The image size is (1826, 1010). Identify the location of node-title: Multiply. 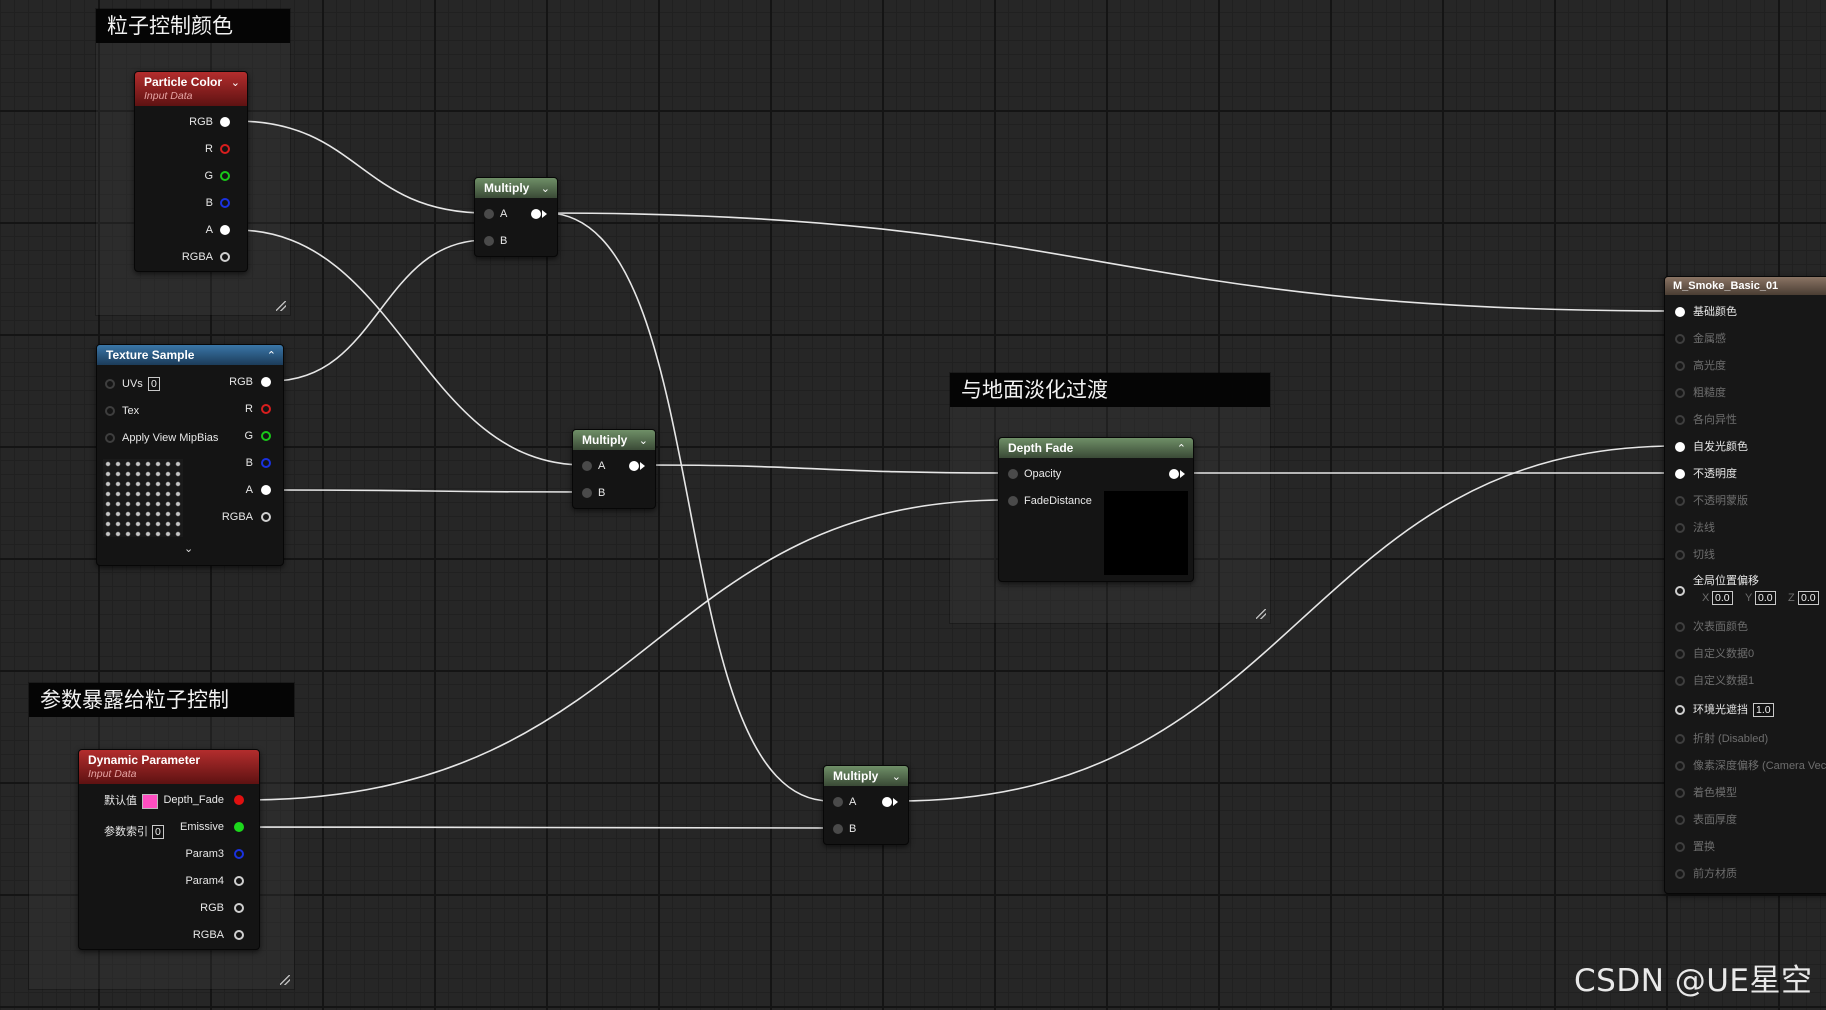
(605, 440).